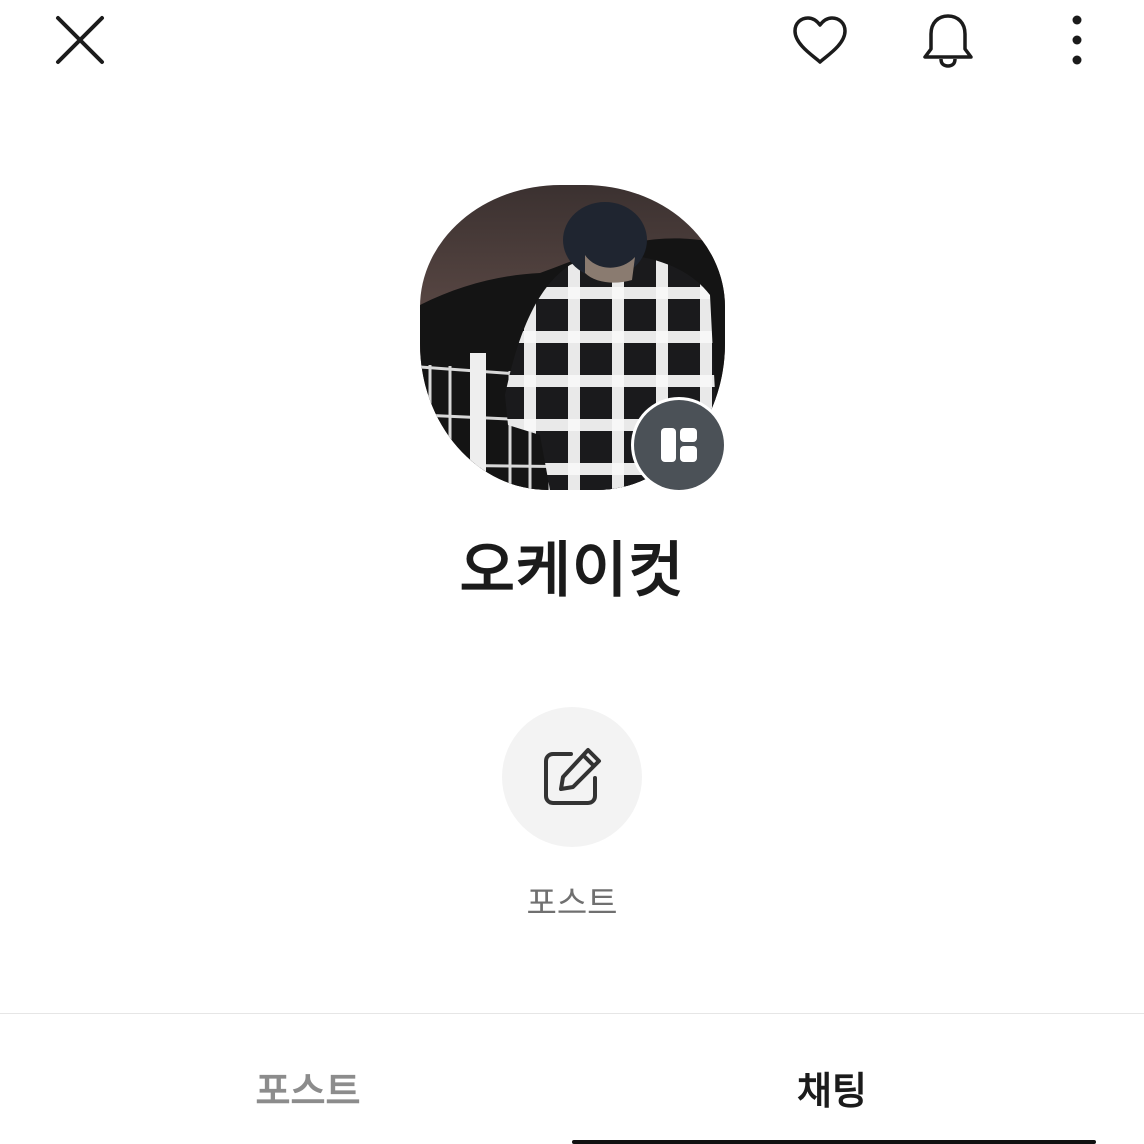  I want to click on tab-divider, so click(572, 1013).